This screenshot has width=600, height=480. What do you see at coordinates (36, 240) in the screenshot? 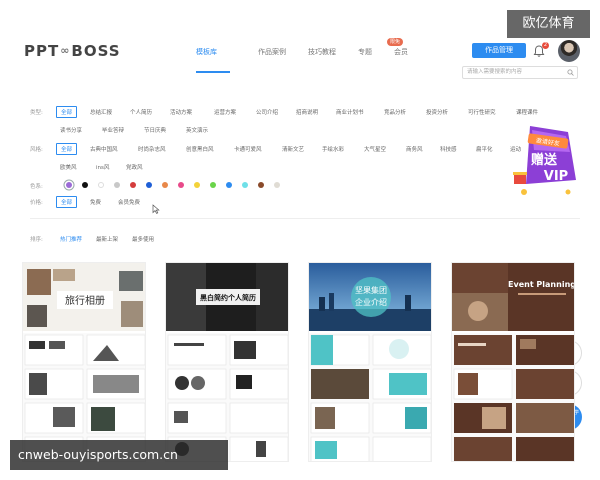
I see `sort-label: 排序:` at bounding box center [36, 240].